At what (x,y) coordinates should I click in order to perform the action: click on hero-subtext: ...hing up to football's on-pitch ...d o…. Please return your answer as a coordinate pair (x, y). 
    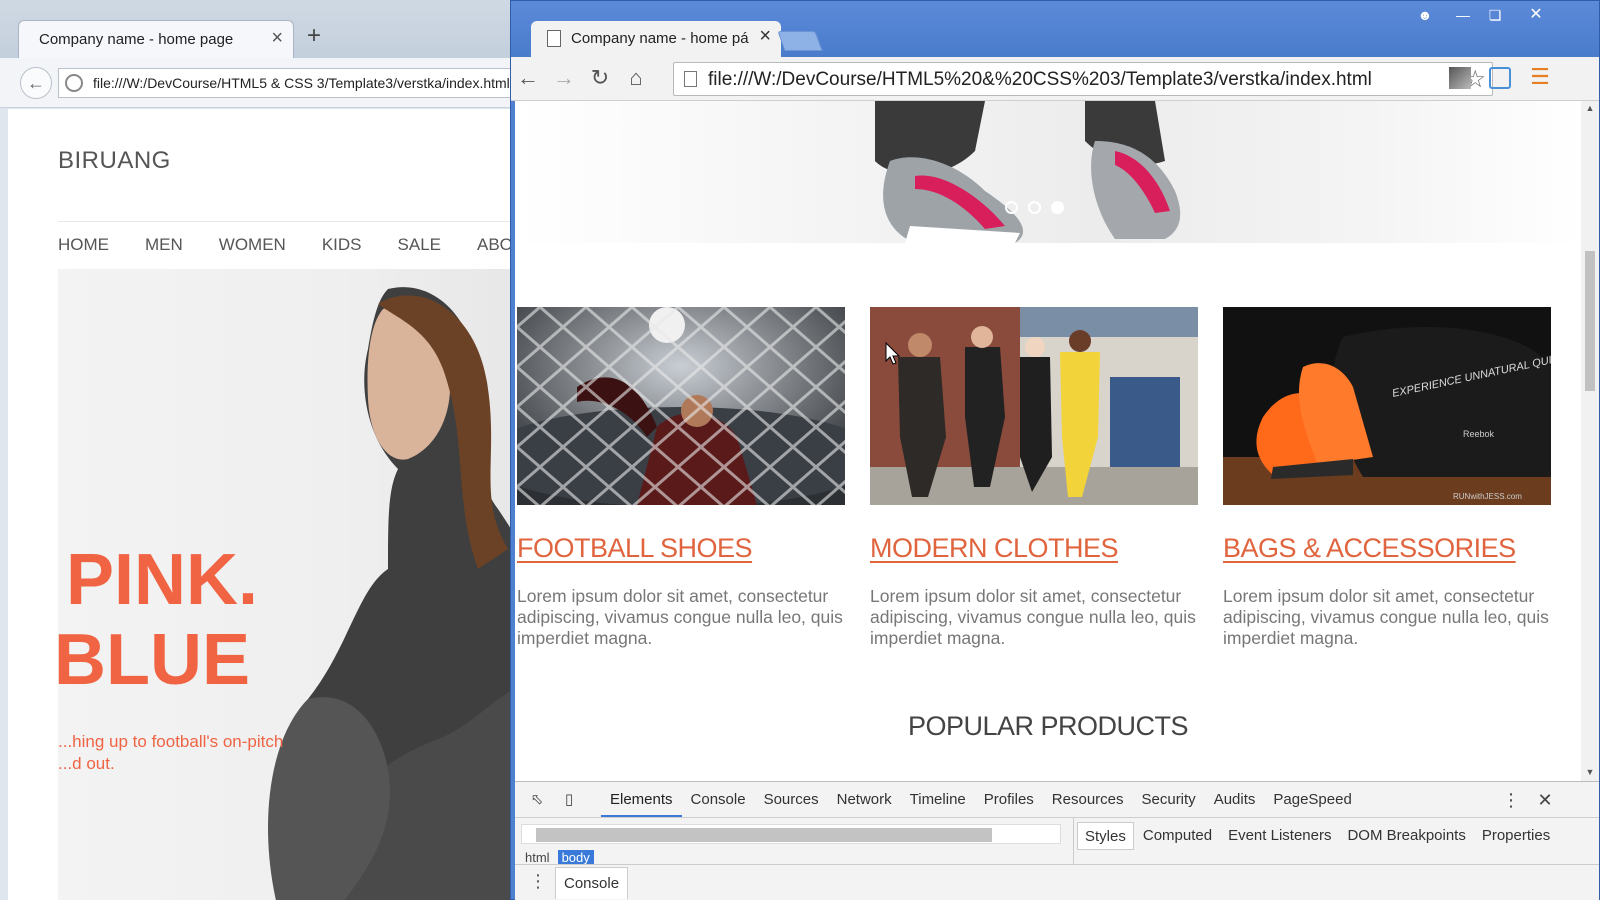
    Looking at the image, I should click on (170, 753).